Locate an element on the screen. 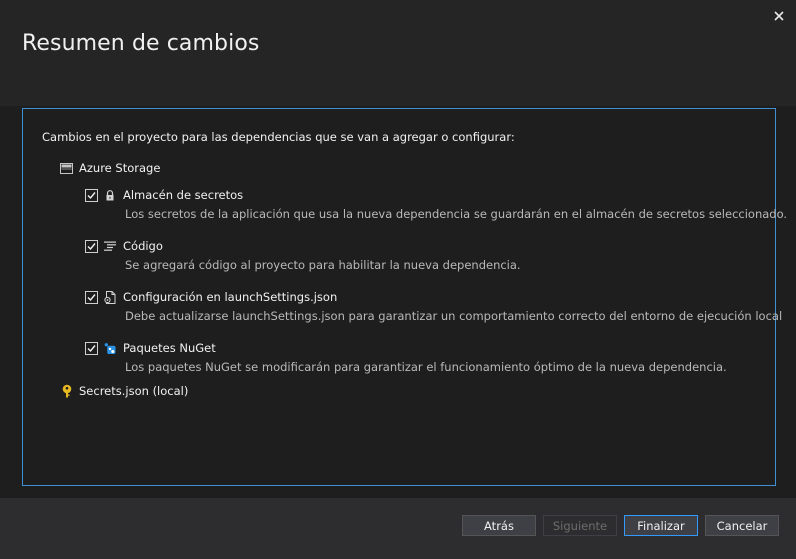  lock-icon is located at coordinates (110, 195).